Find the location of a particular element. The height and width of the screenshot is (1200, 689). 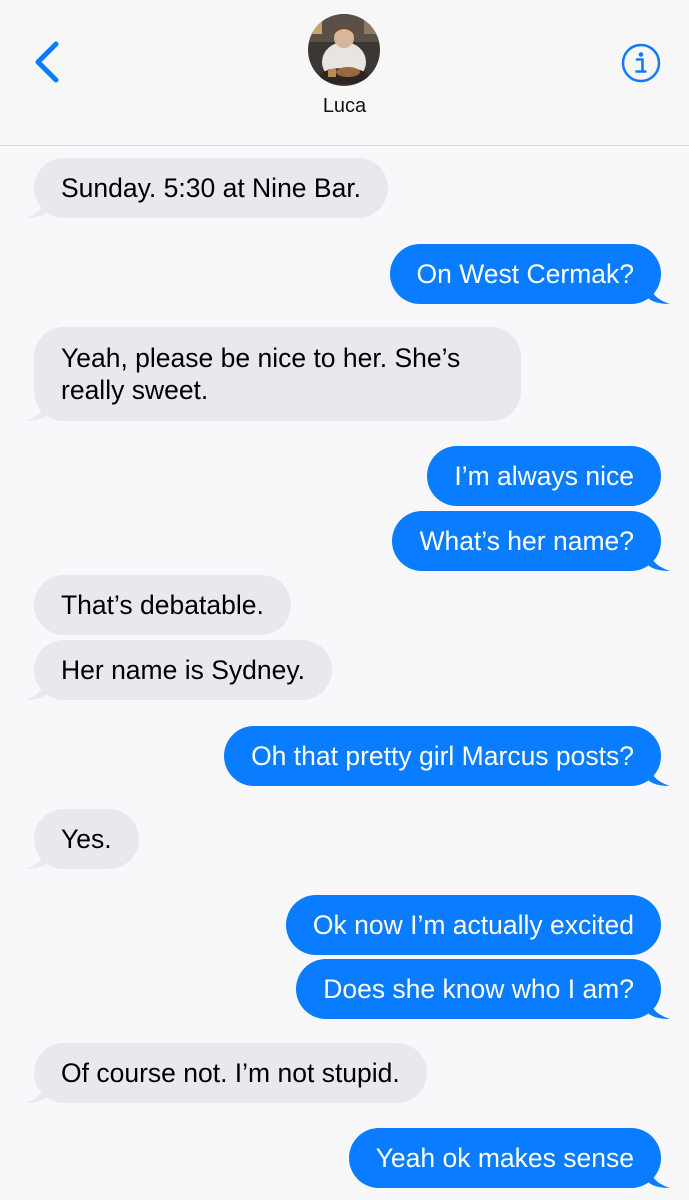

outgoing-message: I’m always nice is located at coordinates (544, 476).